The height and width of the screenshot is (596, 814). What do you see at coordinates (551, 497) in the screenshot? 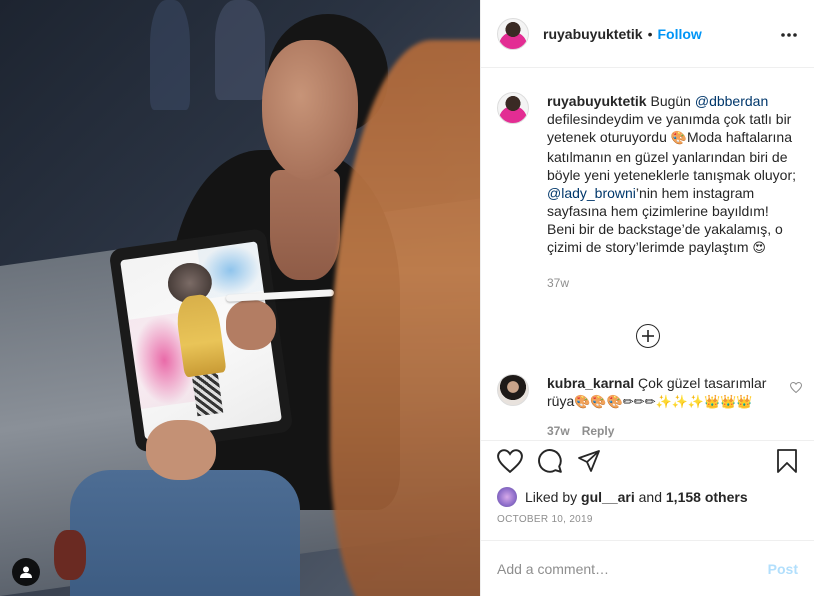
I see `likes-prefix: Liked by` at bounding box center [551, 497].